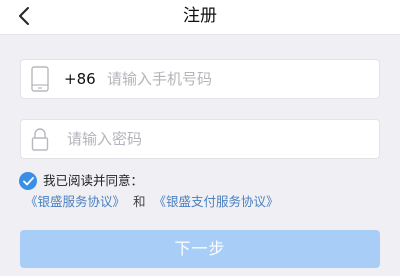 The width and height of the screenshot is (400, 276). I want to click on checkmark-icon, so click(28, 180).